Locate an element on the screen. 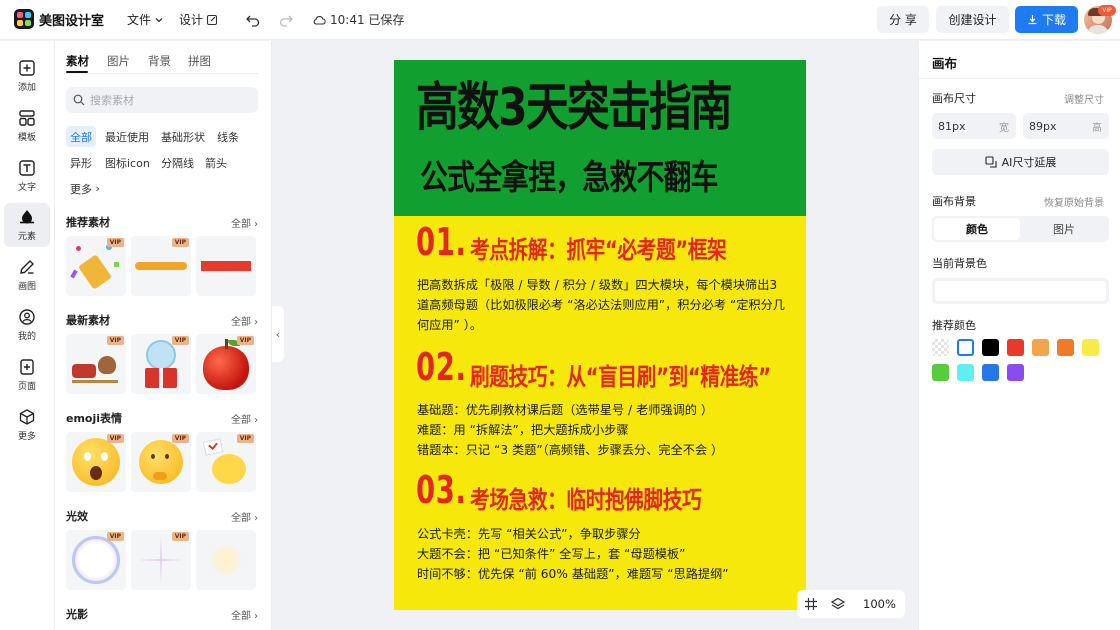  chip-lines: 线条 is located at coordinates (228, 136).